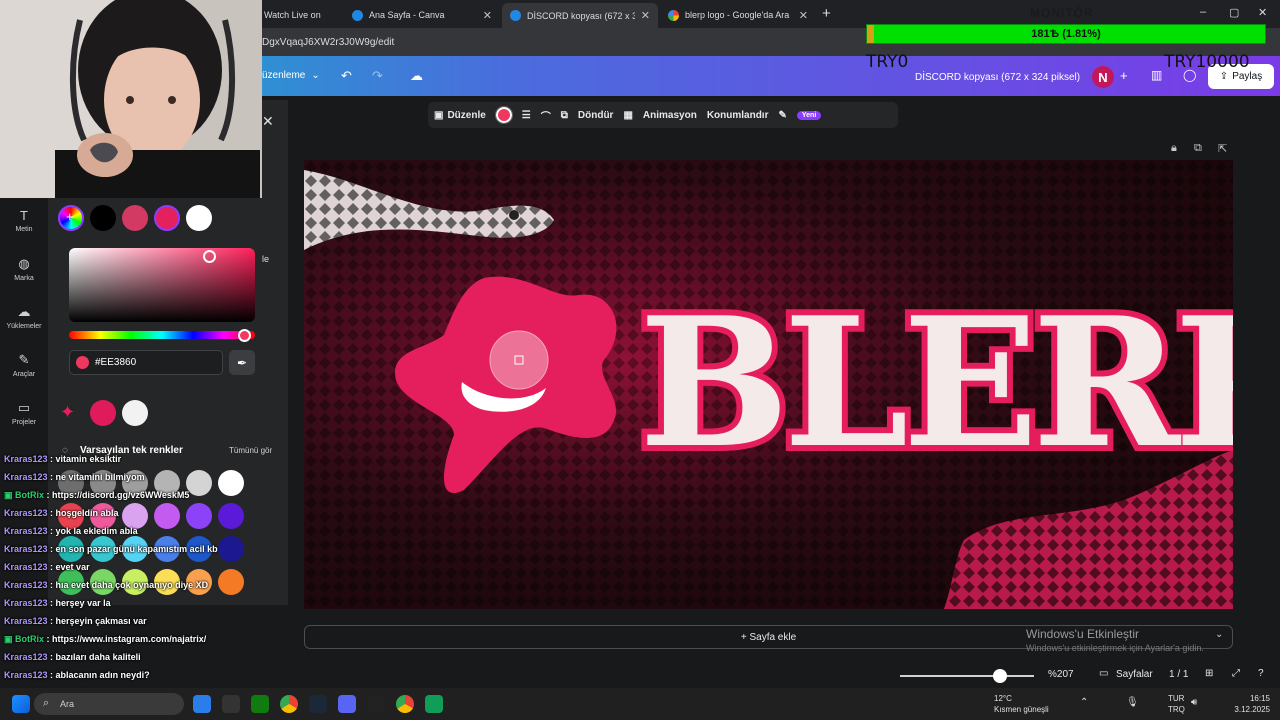 This screenshot has width=1280, height=720. Describe the element at coordinates (670, 115) in the screenshot. I see `animate-button: Animasyon` at that location.